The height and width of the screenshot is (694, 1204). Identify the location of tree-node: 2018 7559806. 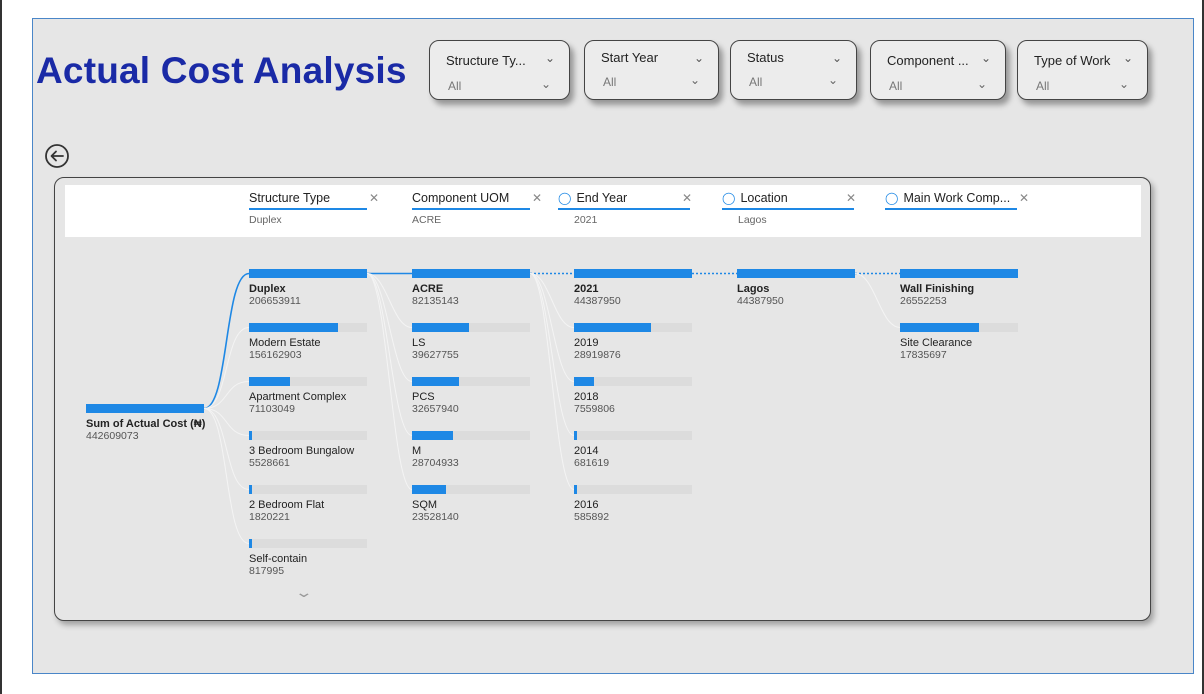
(633, 396).